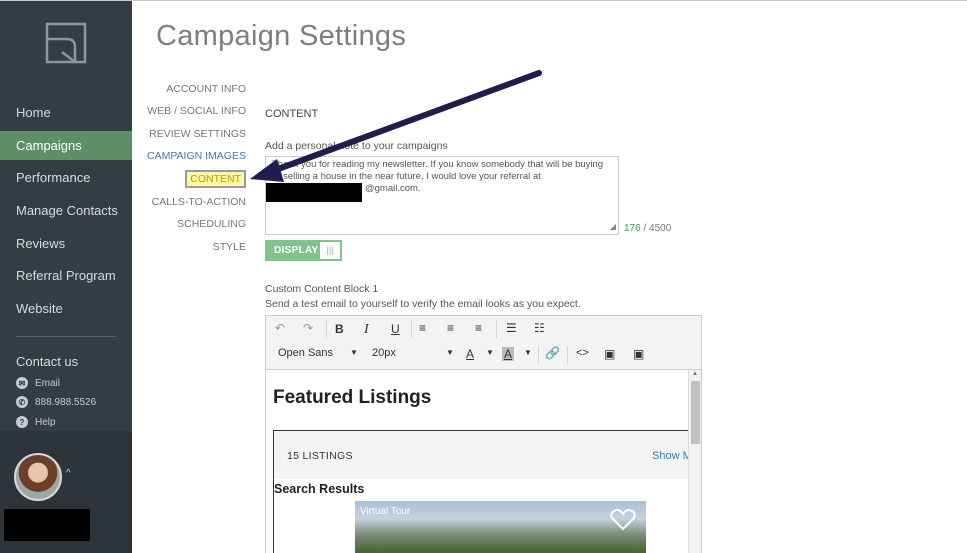 The image size is (967, 553). Describe the element at coordinates (38, 477) in the screenshot. I see `avatar` at that location.